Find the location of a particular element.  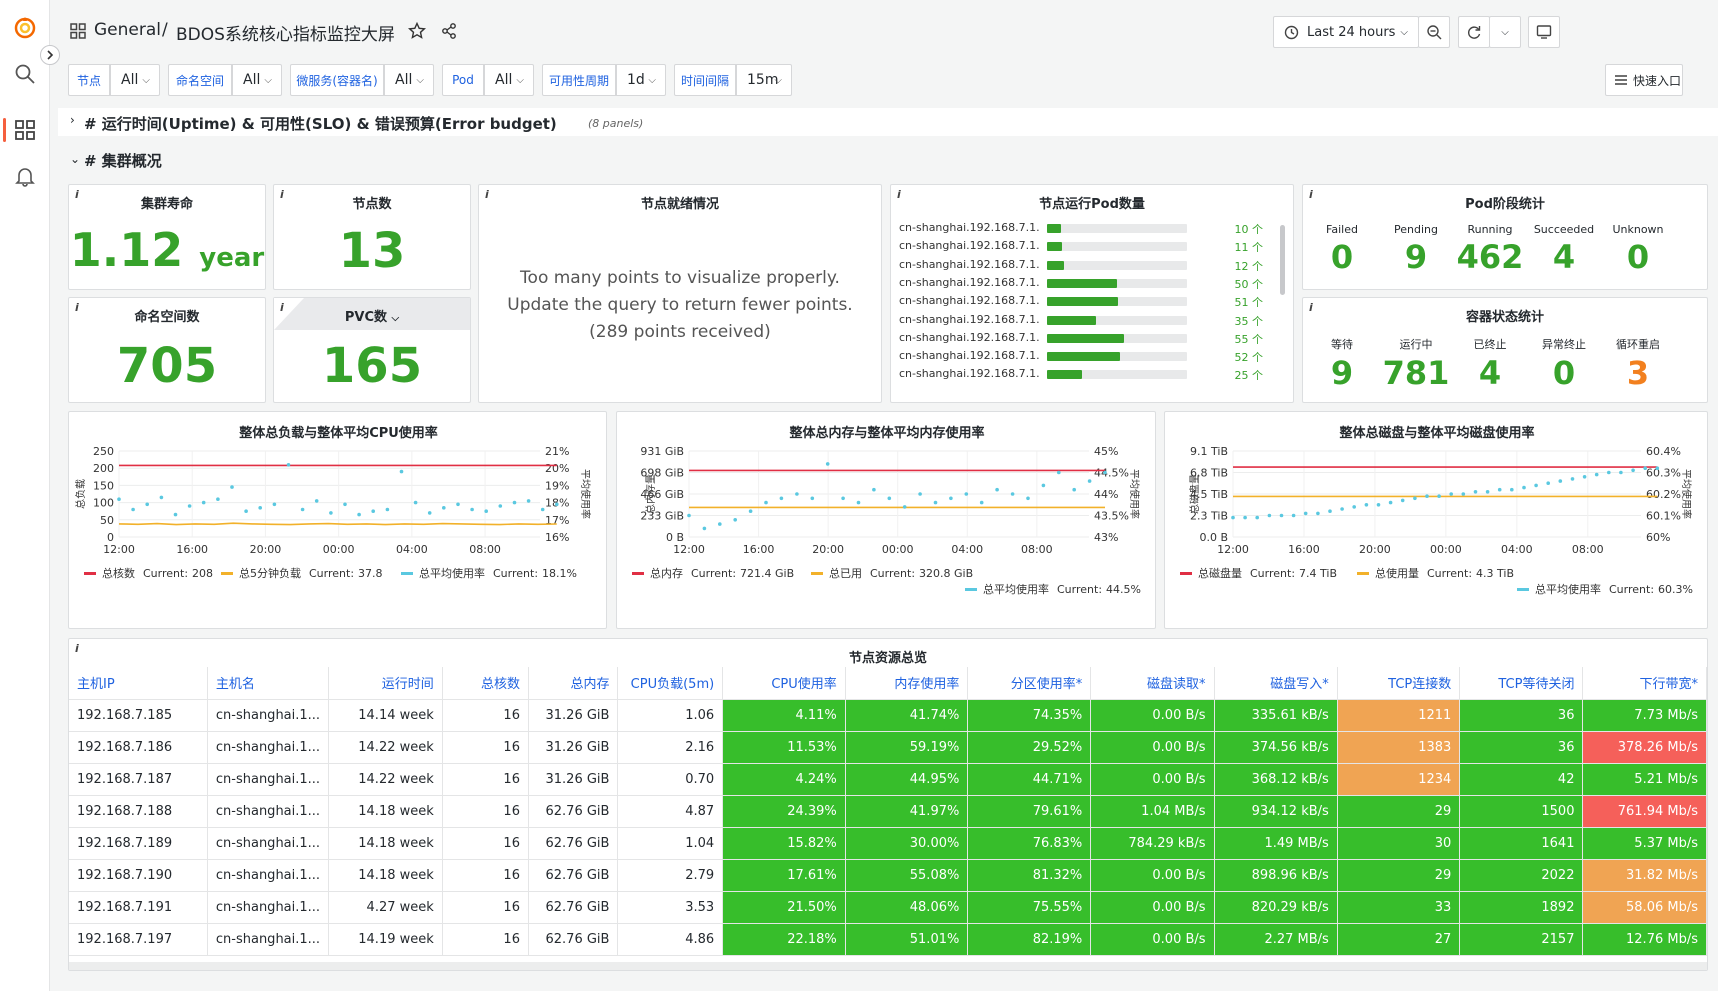

column-header: 运行时间 is located at coordinates (385, 683).